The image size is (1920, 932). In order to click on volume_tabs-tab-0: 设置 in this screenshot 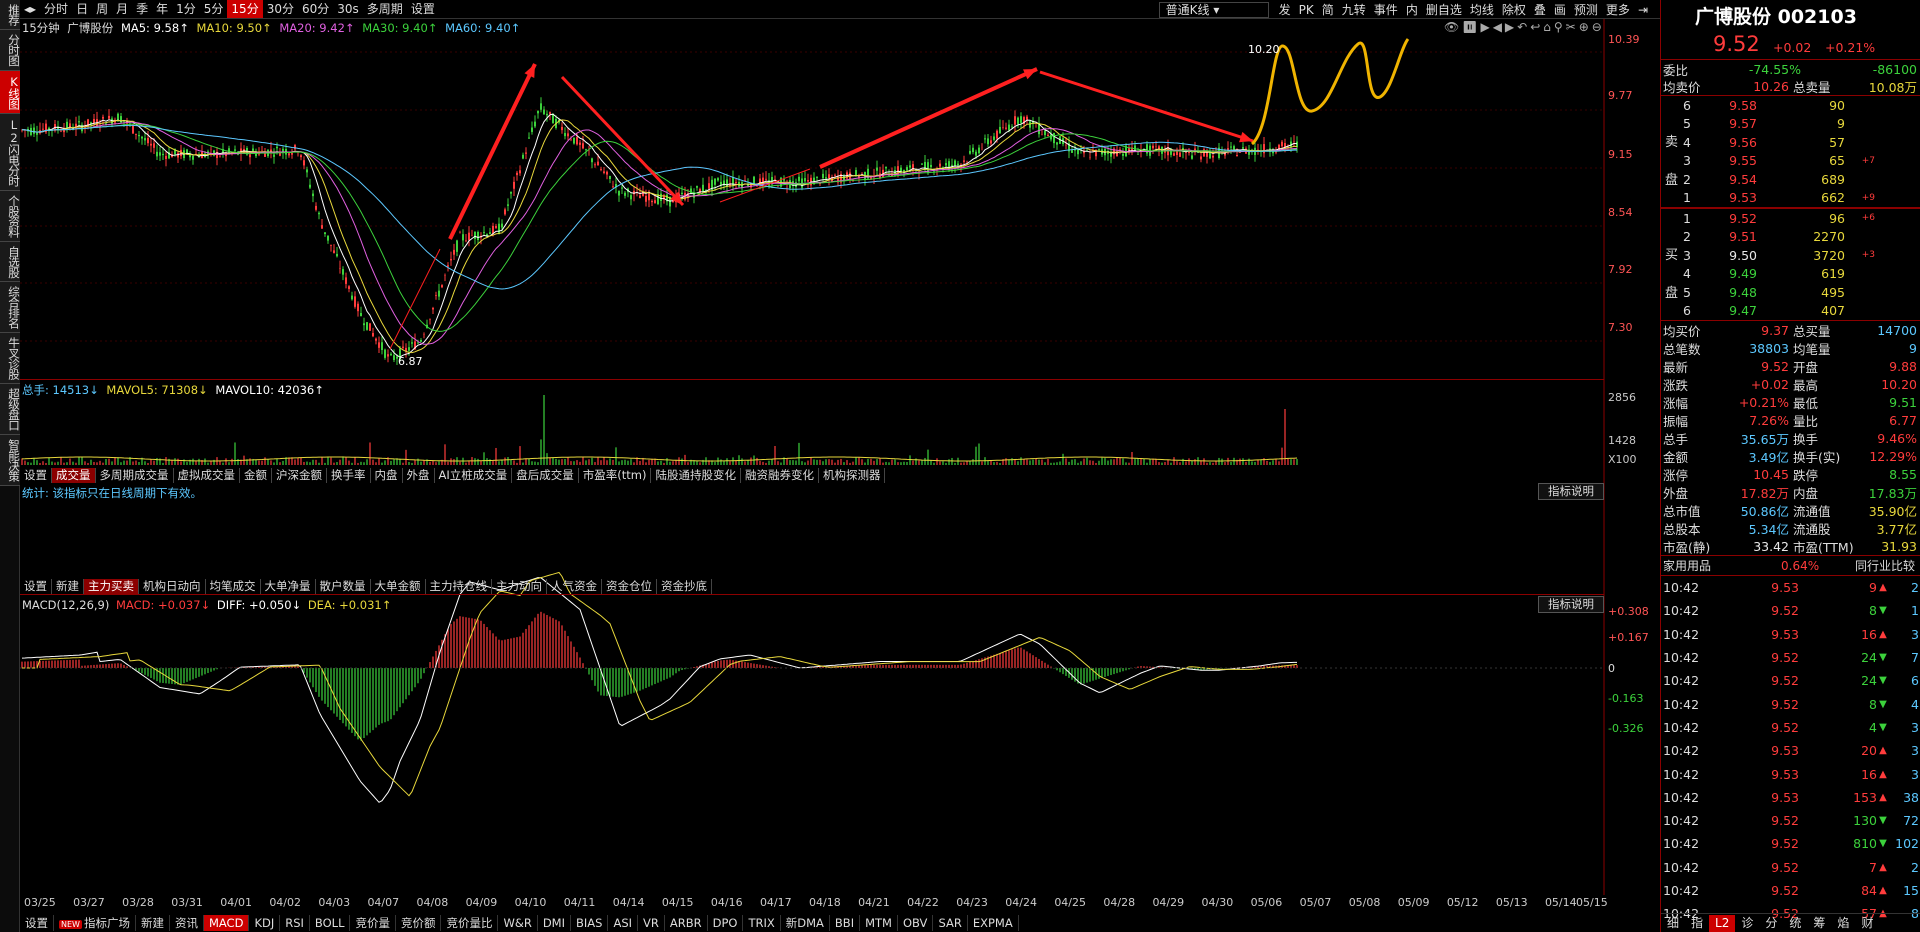, I will do `click(36, 475)`.